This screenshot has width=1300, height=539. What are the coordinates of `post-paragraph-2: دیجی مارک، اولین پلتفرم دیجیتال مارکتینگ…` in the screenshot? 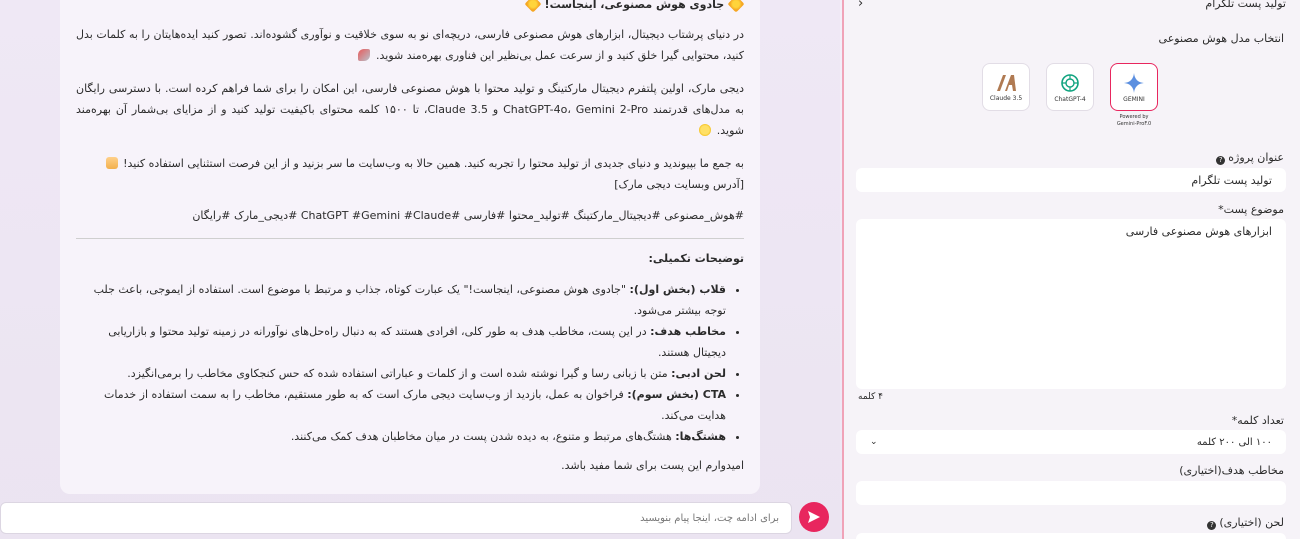 It's located at (410, 109).